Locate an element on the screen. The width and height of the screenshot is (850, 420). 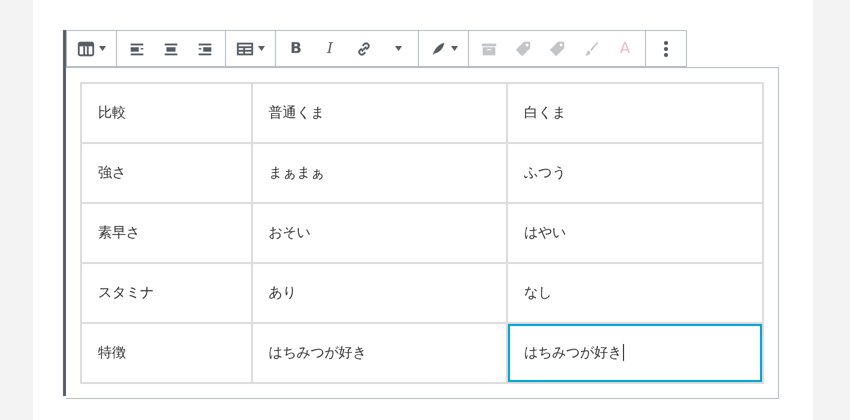
brush-icon is located at coordinates (591, 49).